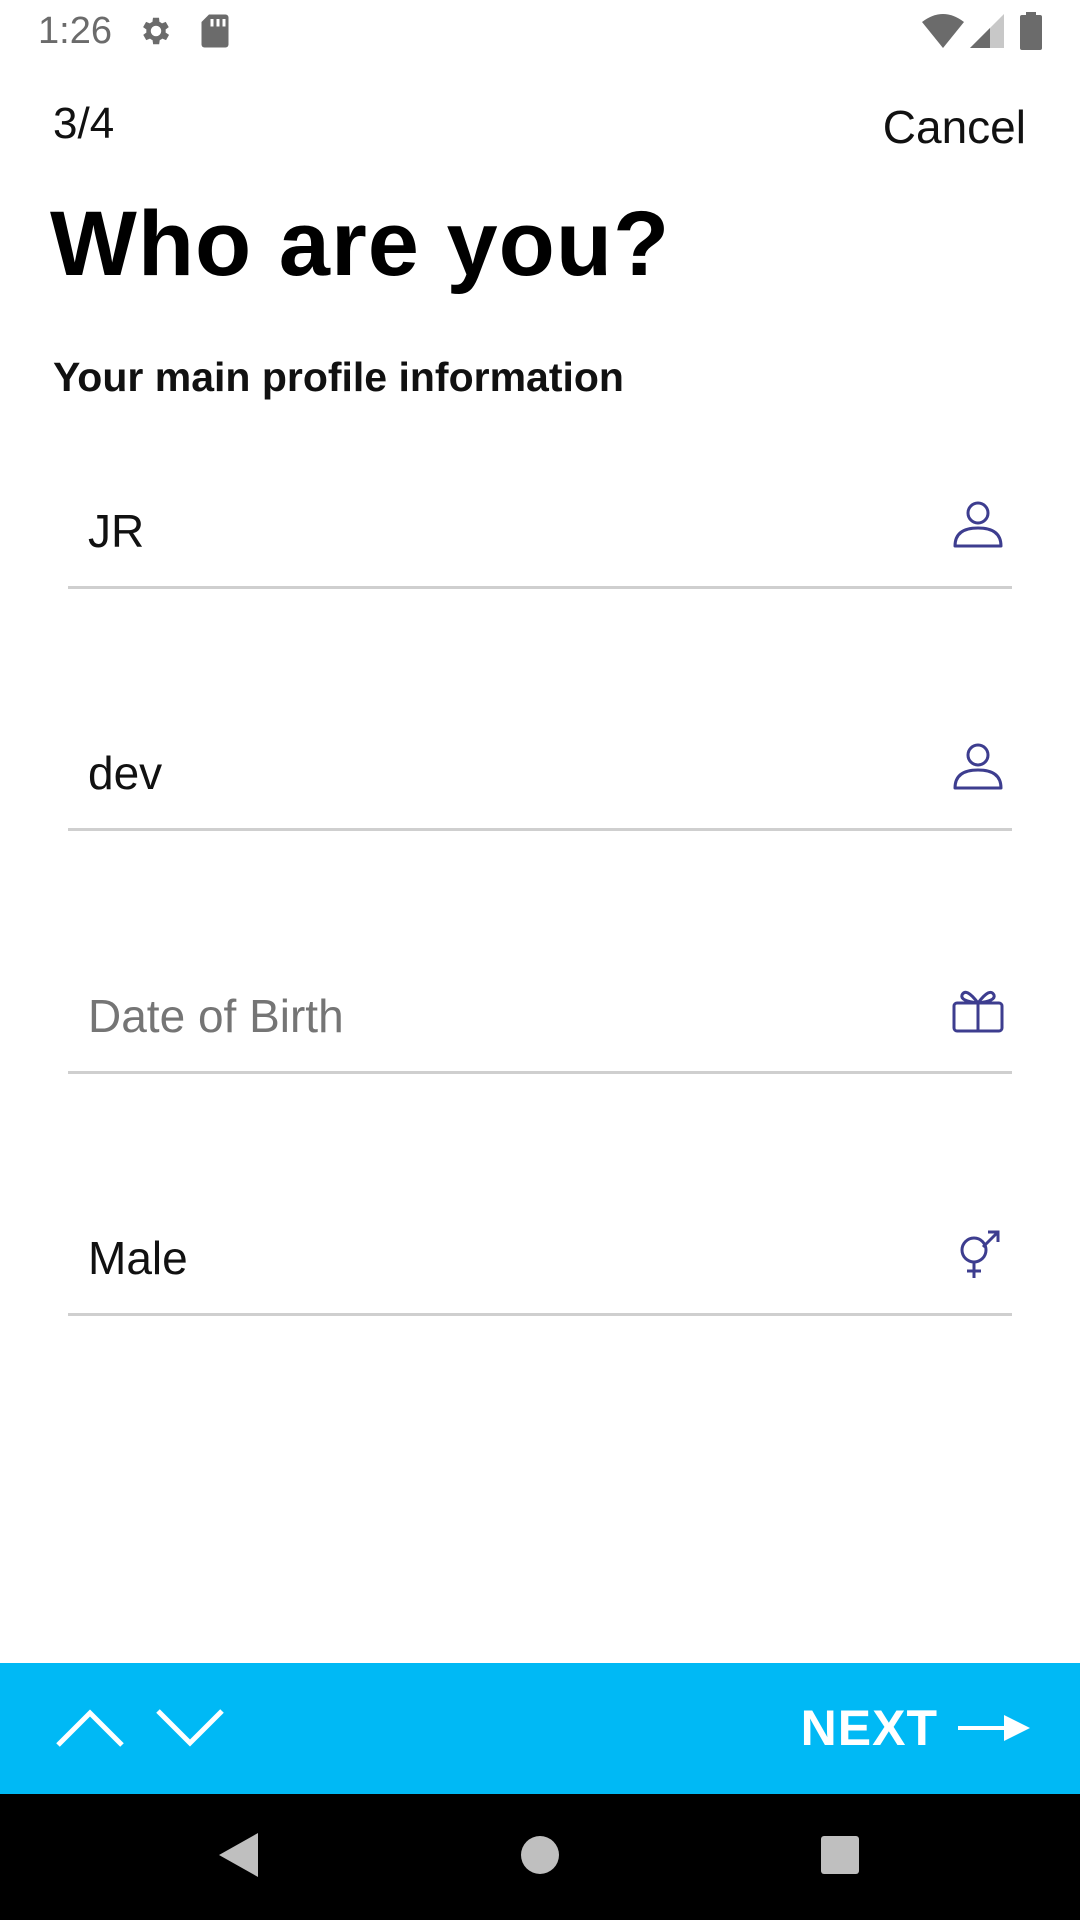 The image size is (1080, 1920). I want to click on chevron-up-icon, so click(90, 1728).